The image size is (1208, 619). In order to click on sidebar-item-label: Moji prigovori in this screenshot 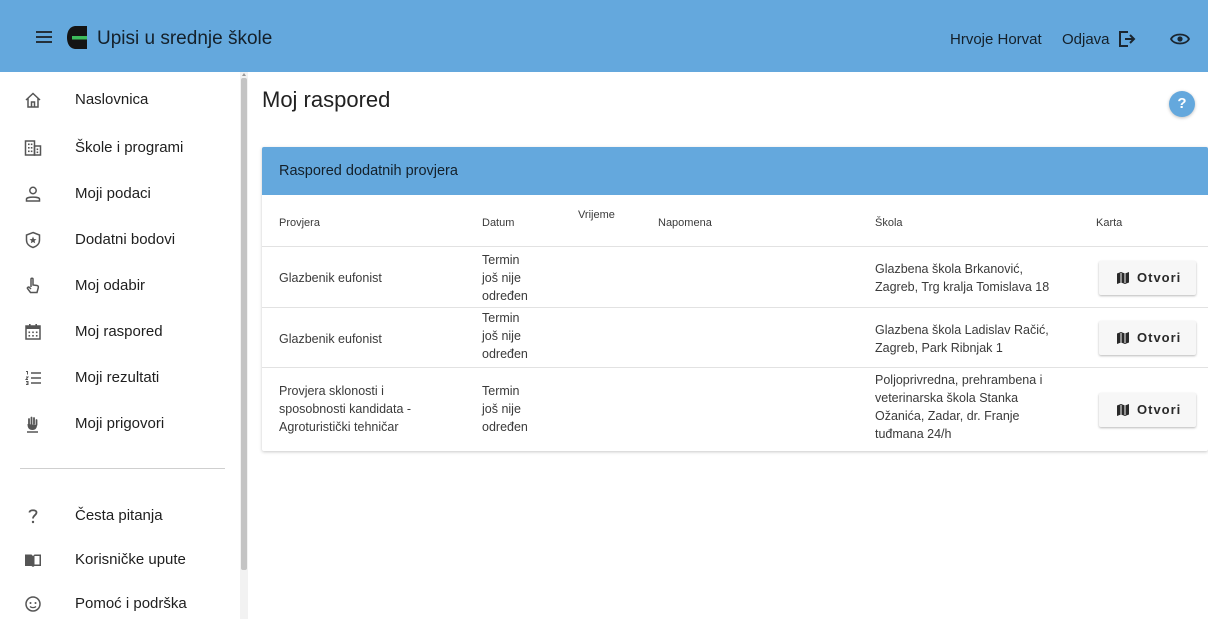, I will do `click(120, 423)`.